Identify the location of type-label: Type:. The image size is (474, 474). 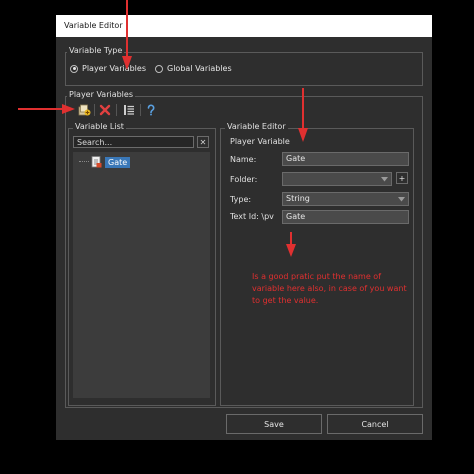
(241, 199).